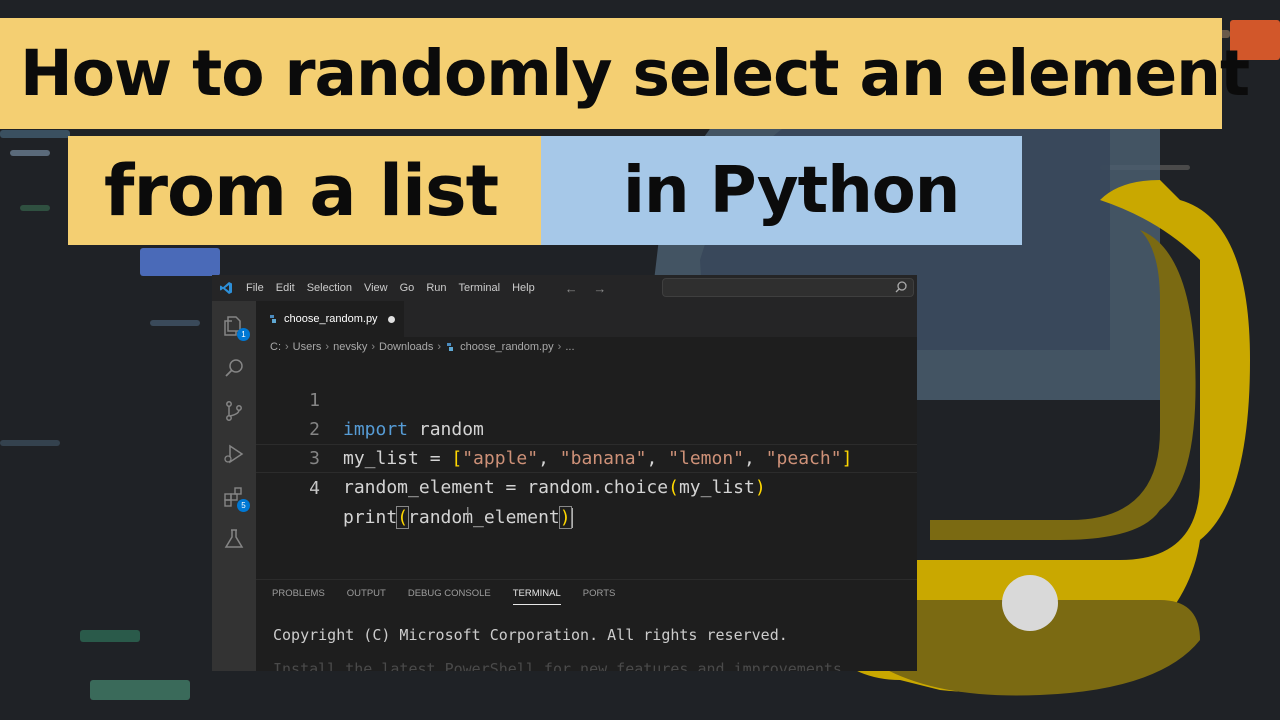 This screenshot has width=1280, height=720. Describe the element at coordinates (236, 327) in the screenshot. I see `explorer-icon: 1` at that location.